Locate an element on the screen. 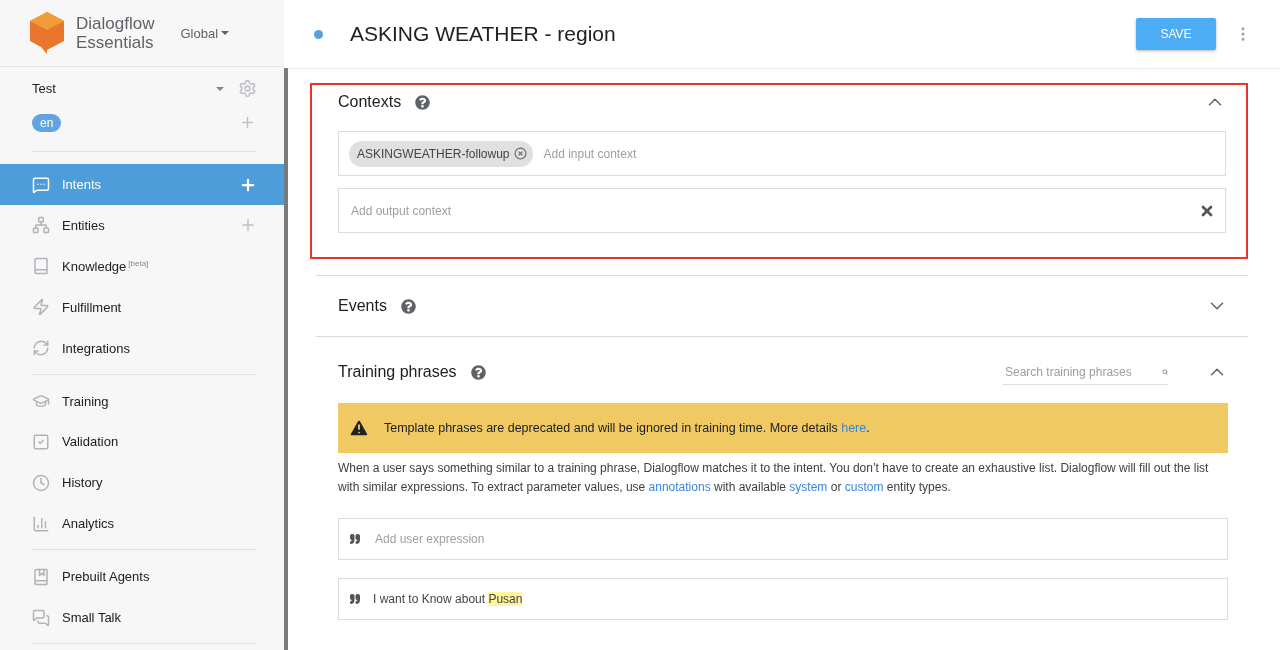  warning-icon is located at coordinates (359, 428).